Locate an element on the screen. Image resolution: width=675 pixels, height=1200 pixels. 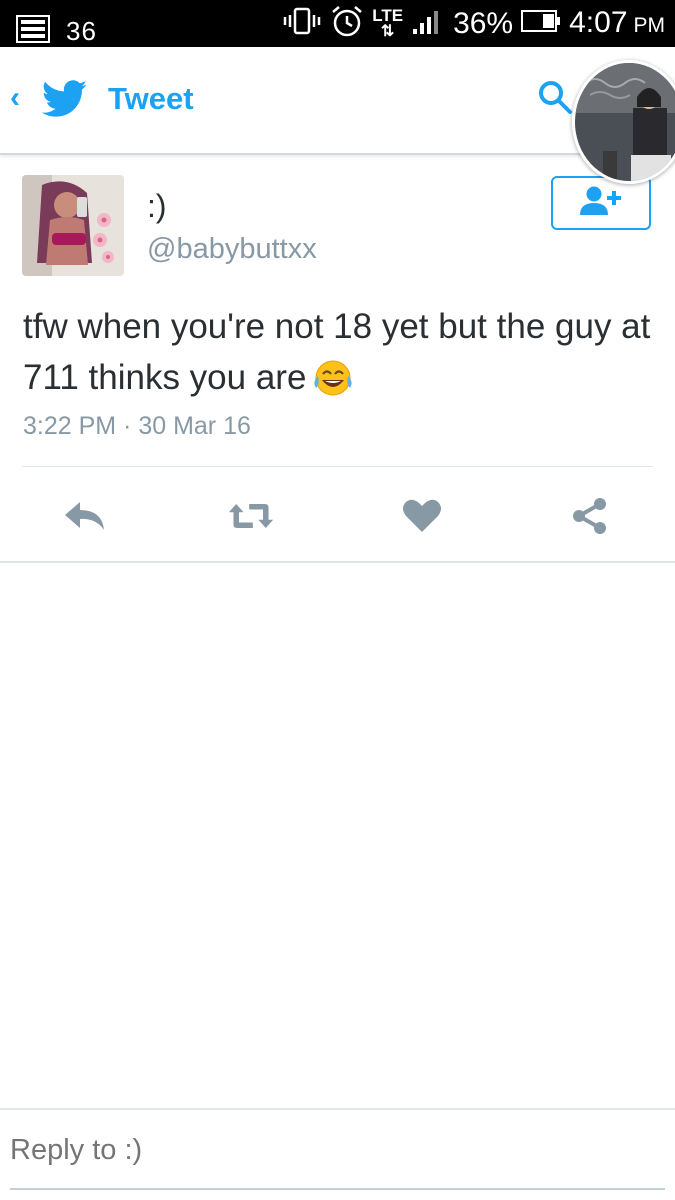
clock: 4:07 PM is located at coordinates (617, 22).